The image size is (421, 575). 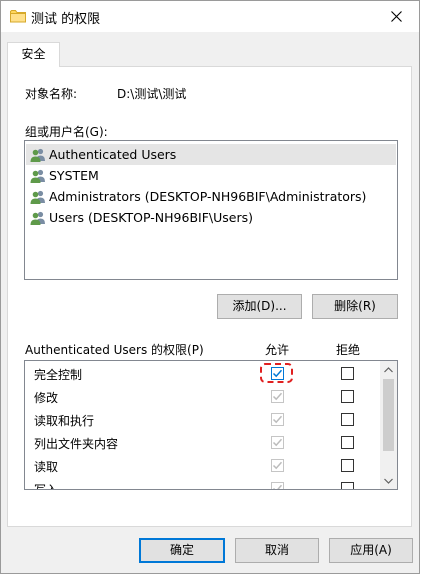 What do you see at coordinates (51, 94) in the screenshot?
I see `object-name-label: 对象名称:` at bounding box center [51, 94].